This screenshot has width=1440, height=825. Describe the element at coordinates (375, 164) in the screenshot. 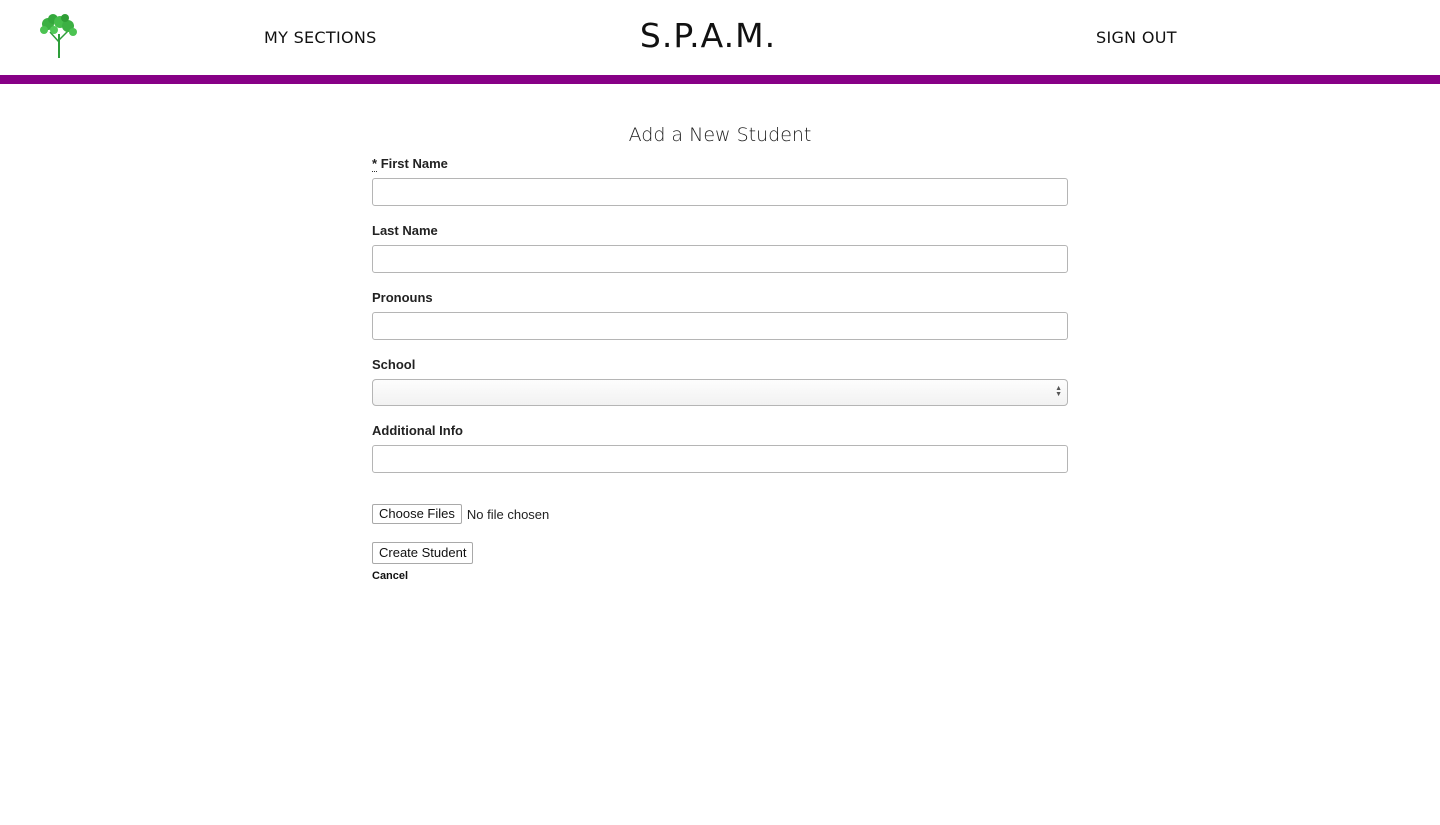

I see `required-marker: *` at that location.